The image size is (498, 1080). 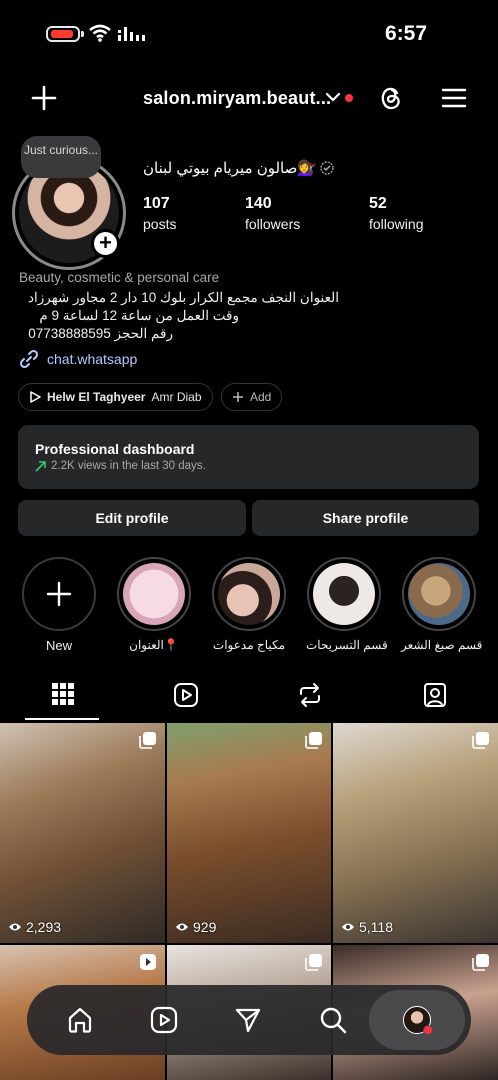 What do you see at coordinates (100, 33) in the screenshot?
I see `wifi-icon` at bounding box center [100, 33].